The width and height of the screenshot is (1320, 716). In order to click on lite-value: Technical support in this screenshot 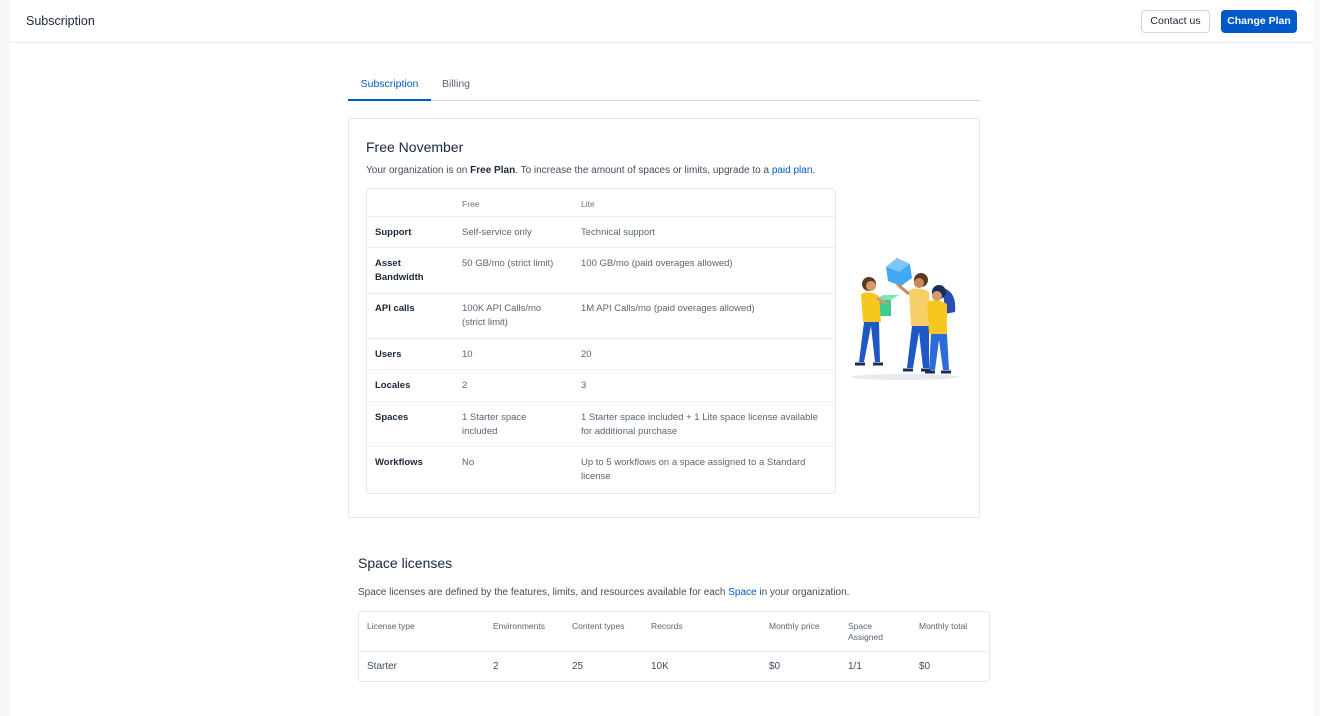, I will do `click(618, 232)`.